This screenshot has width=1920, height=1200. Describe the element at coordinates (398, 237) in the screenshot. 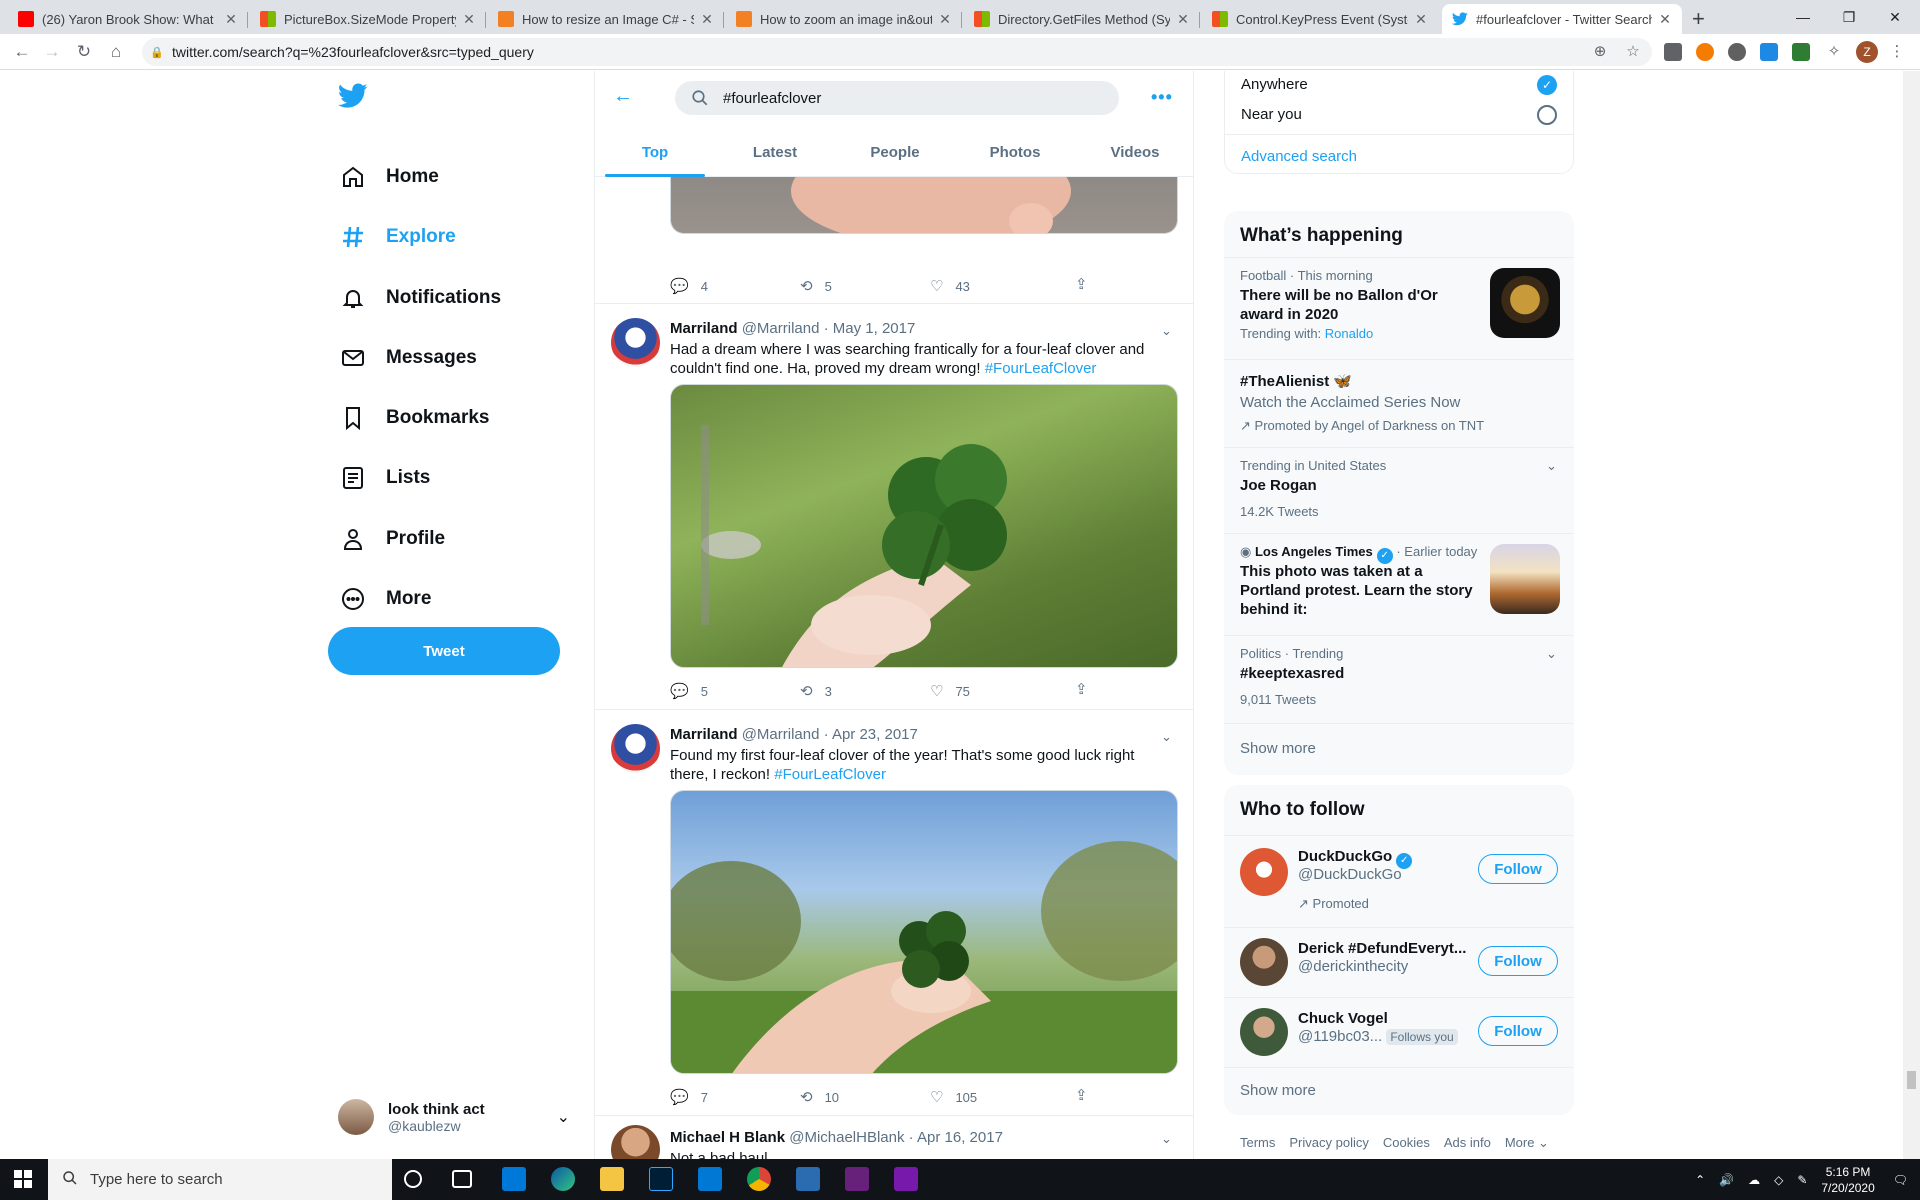

I see `nav-explore: Explore` at that location.